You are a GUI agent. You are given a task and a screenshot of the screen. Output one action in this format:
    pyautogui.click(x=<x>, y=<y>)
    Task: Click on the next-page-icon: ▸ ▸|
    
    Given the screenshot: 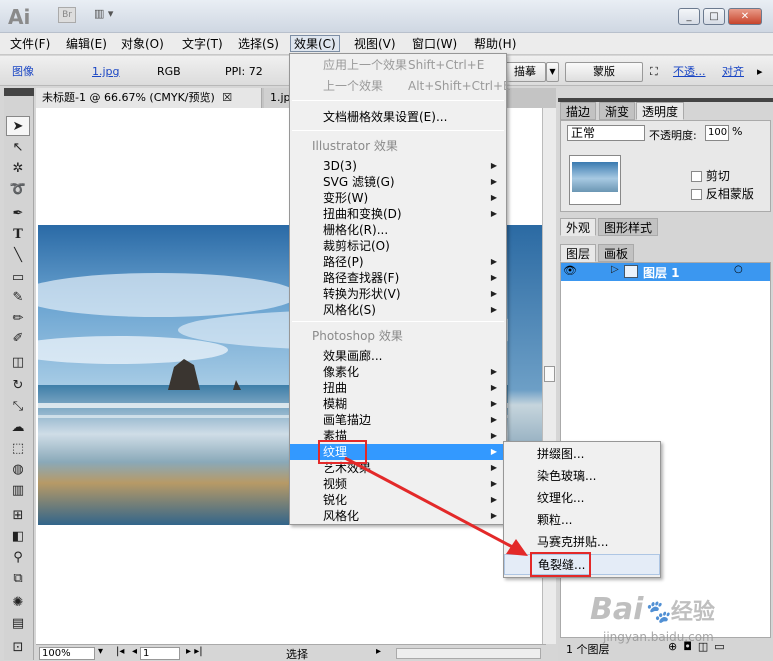 What is the action you would take?
    pyautogui.click(x=194, y=651)
    